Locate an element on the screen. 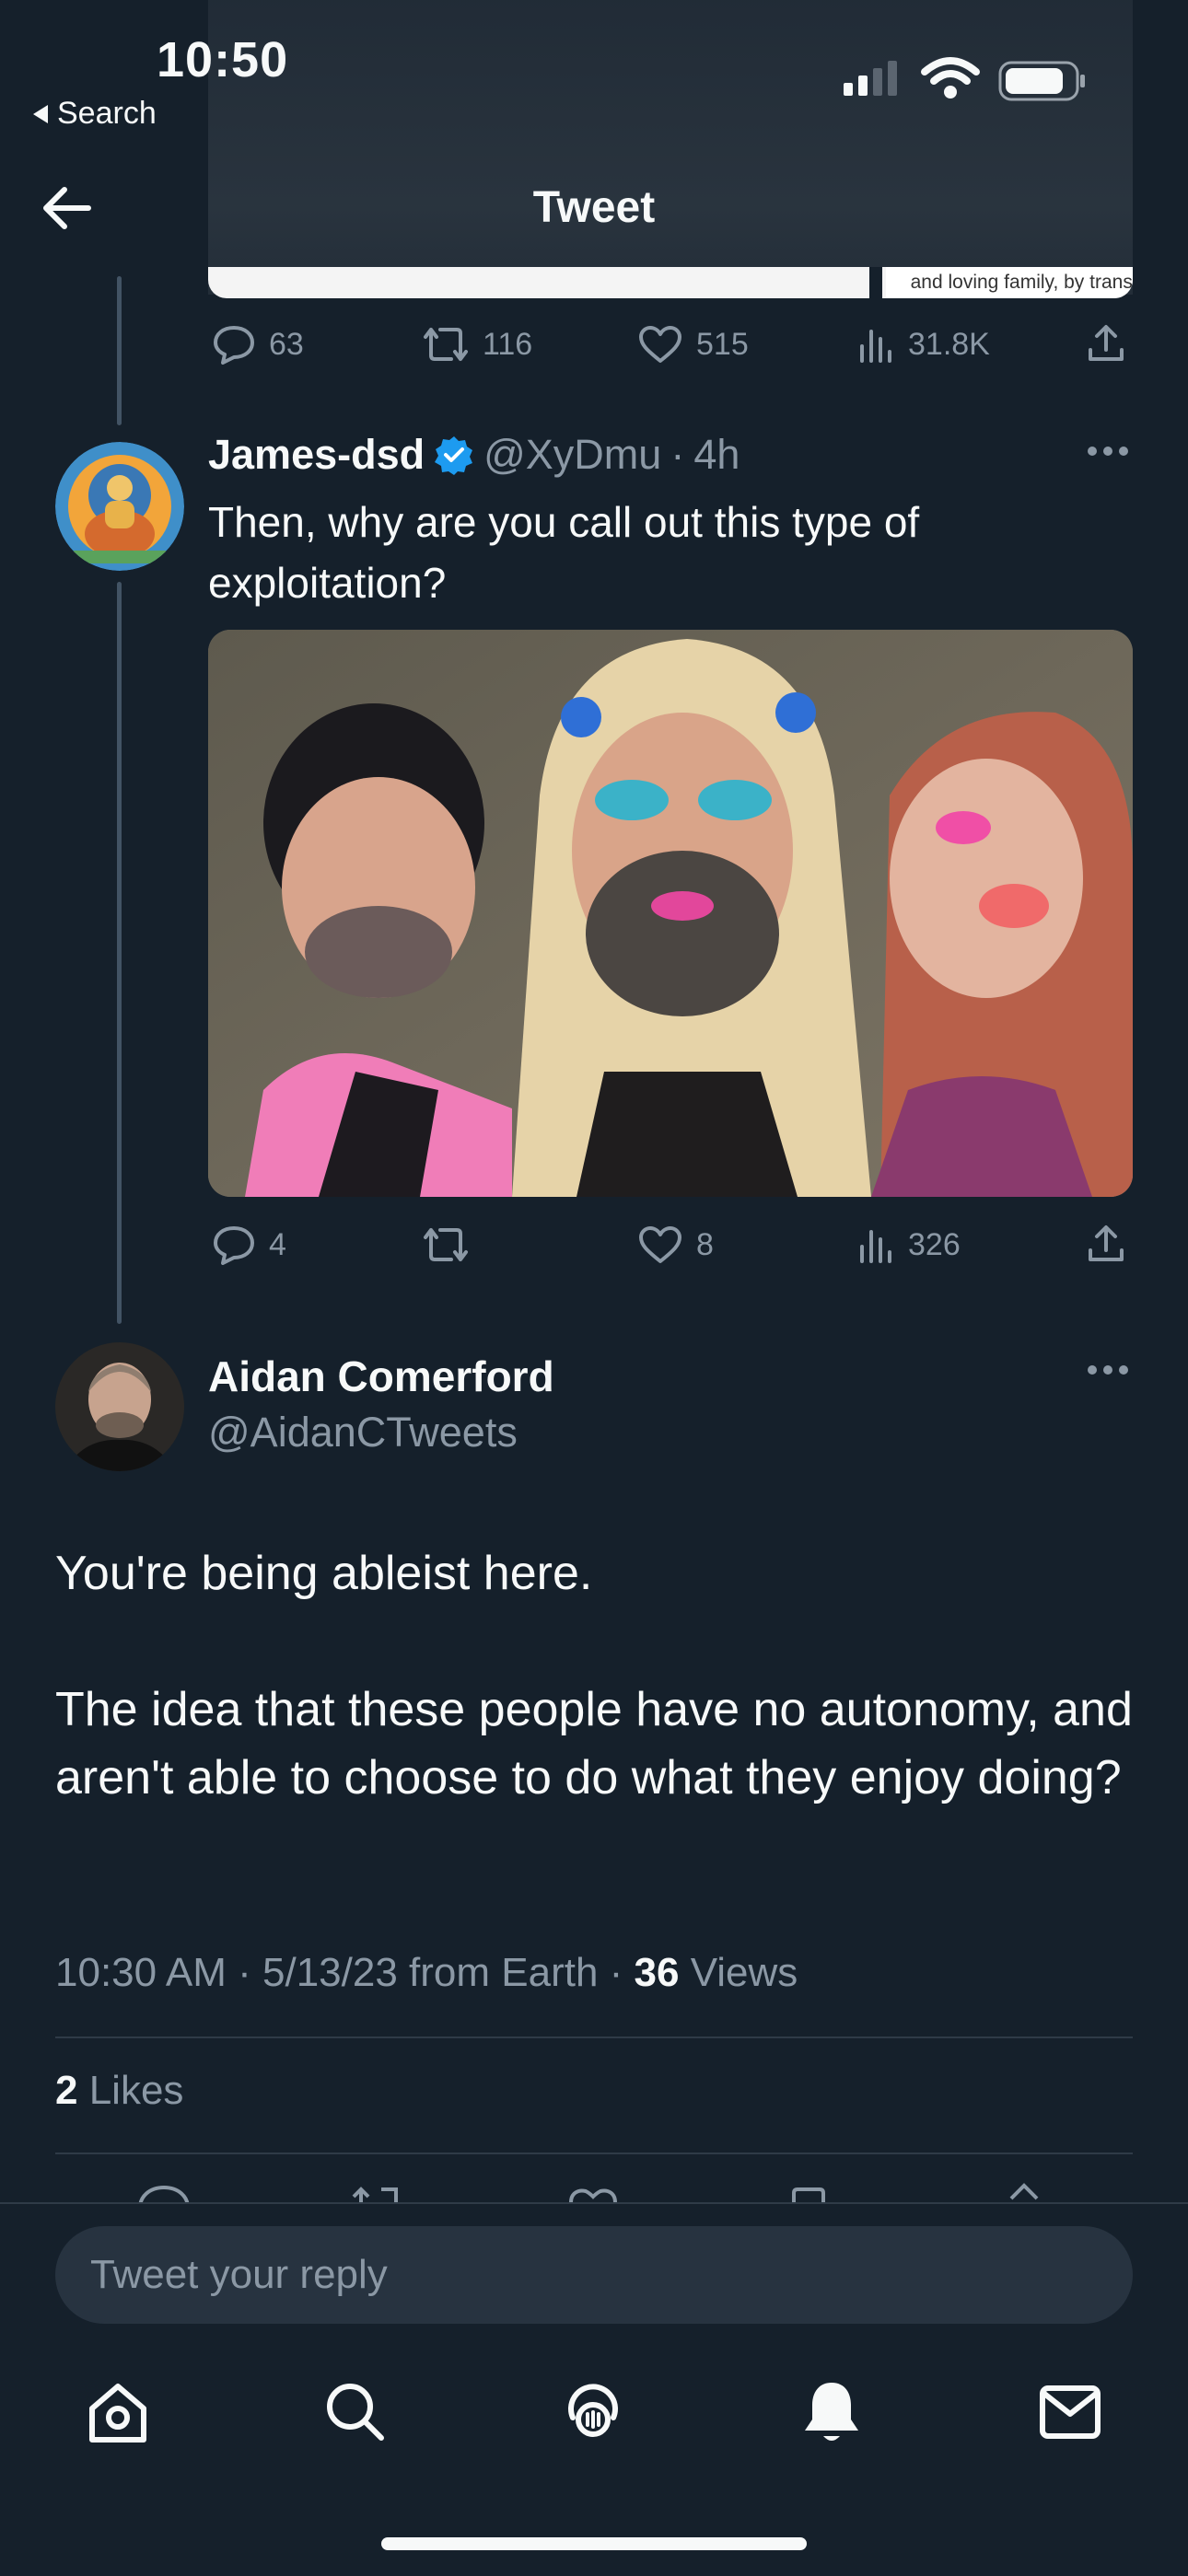  views-action: 31.8K is located at coordinates (923, 344).